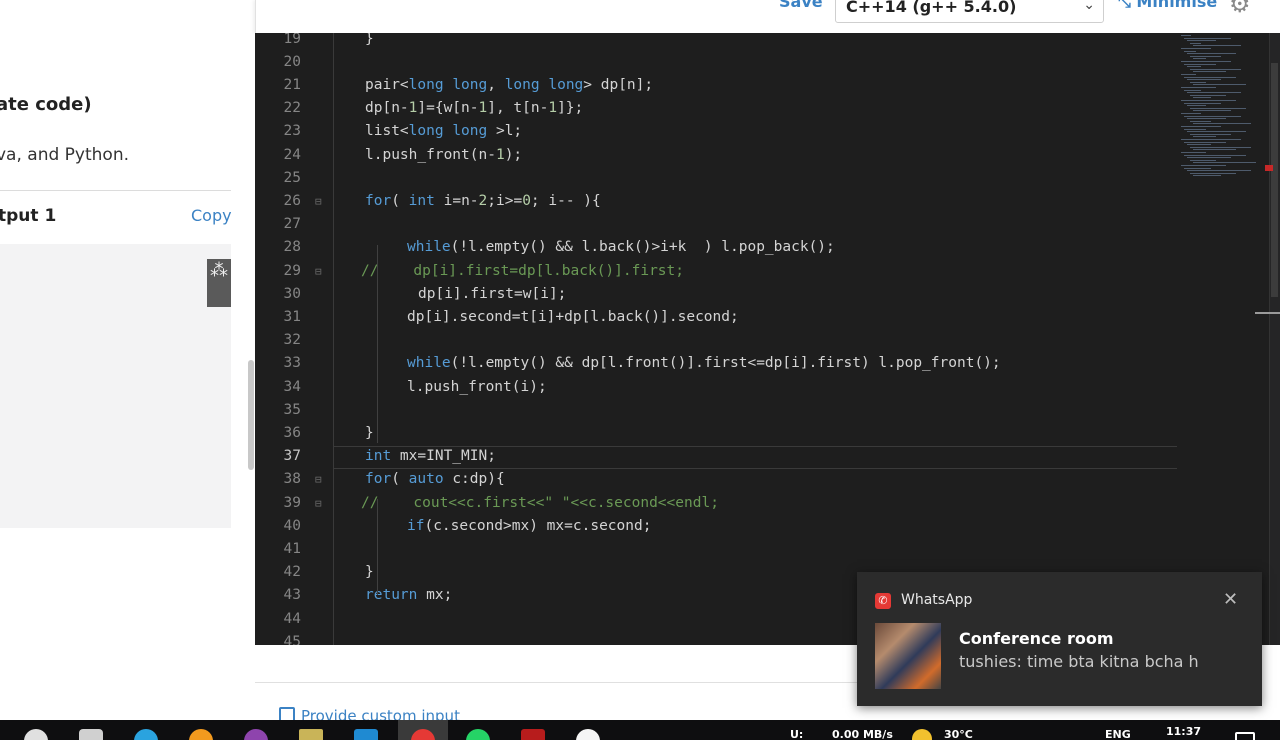 This screenshot has height=740, width=1280. Describe the element at coordinates (1118, 734) in the screenshot. I see `language-indicator: ENG` at that location.